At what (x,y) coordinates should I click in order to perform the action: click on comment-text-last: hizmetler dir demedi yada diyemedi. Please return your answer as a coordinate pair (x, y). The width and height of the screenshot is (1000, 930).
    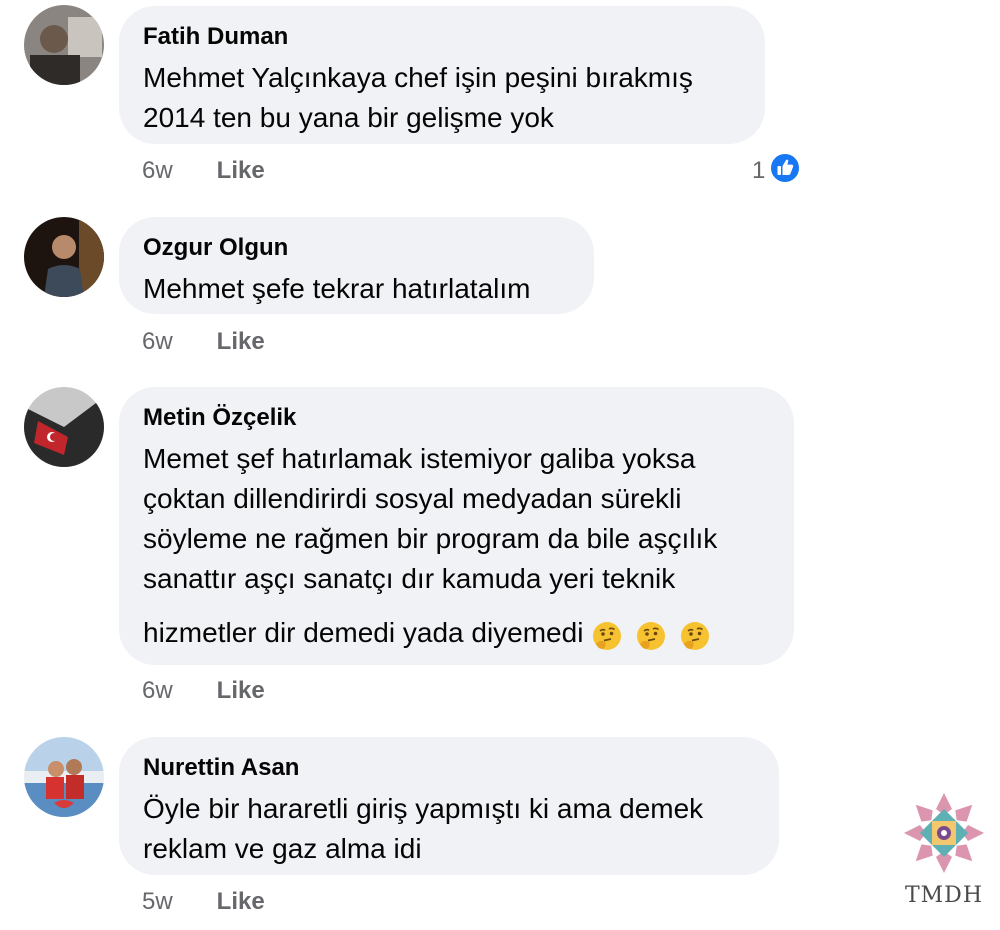
    Looking at the image, I should click on (363, 632).